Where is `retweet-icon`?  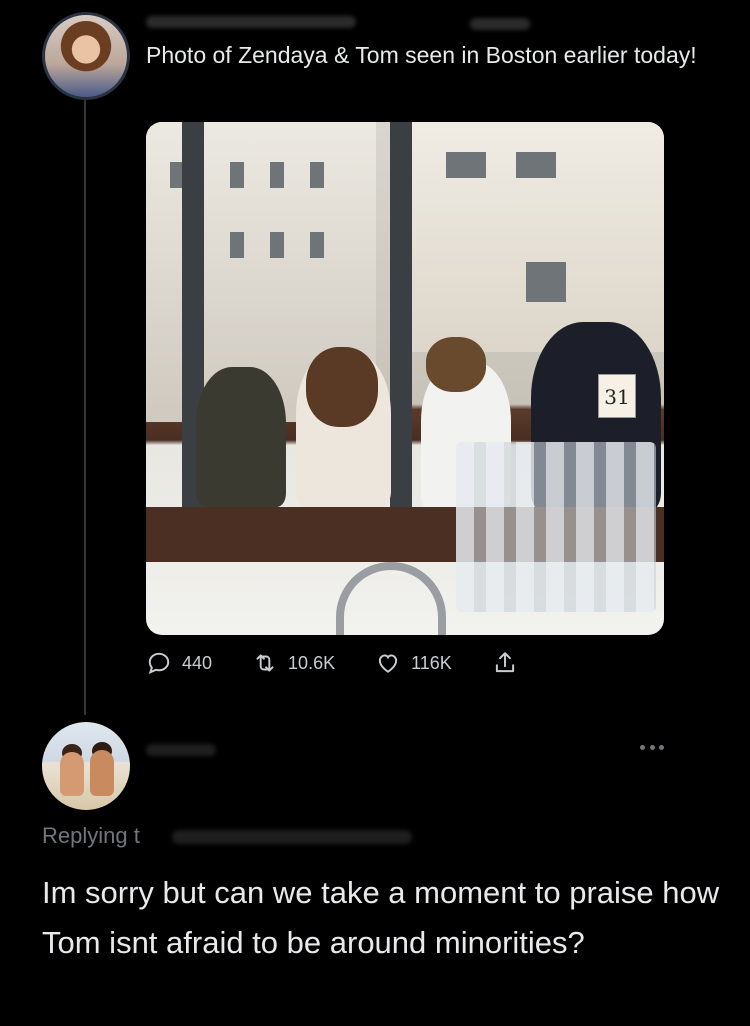
retweet-icon is located at coordinates (265, 663).